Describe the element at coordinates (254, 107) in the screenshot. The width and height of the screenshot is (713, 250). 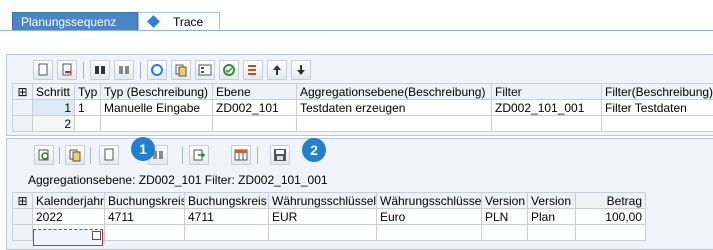
I see `table-cell: ZD002_101` at that location.